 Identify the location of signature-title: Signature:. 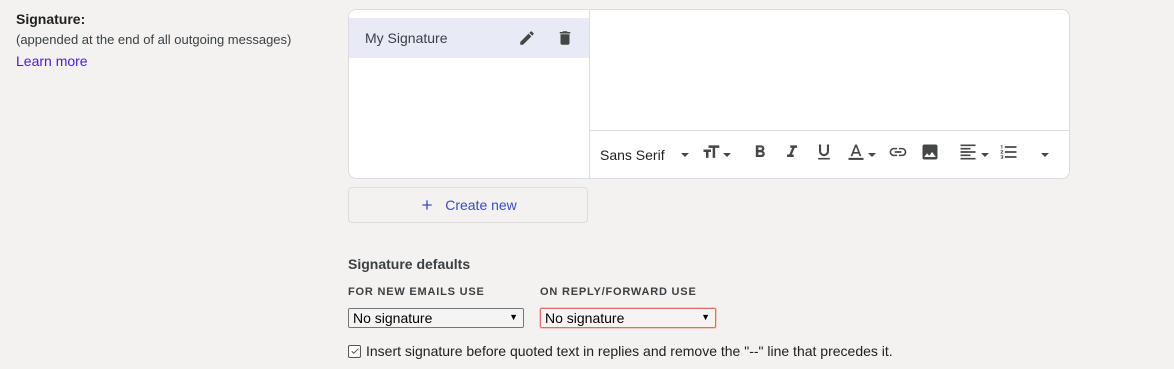
(51, 19).